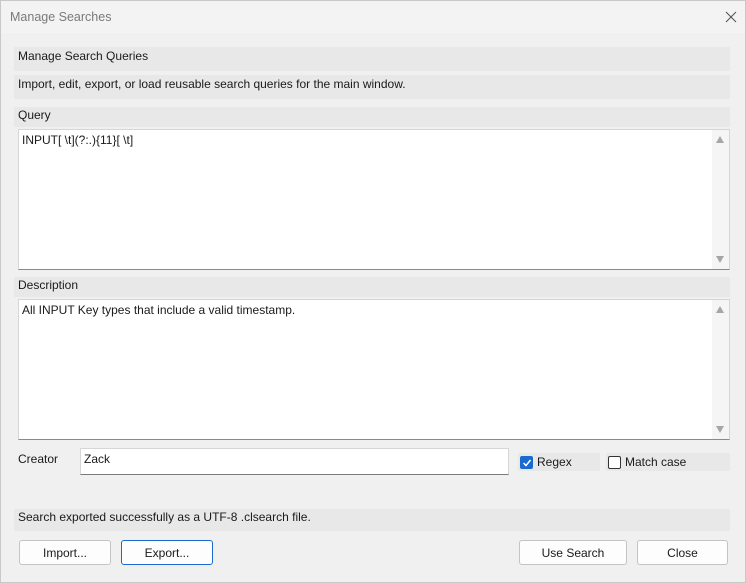 The height and width of the screenshot is (583, 746). What do you see at coordinates (720, 369) in the screenshot?
I see `description-scrollbar` at bounding box center [720, 369].